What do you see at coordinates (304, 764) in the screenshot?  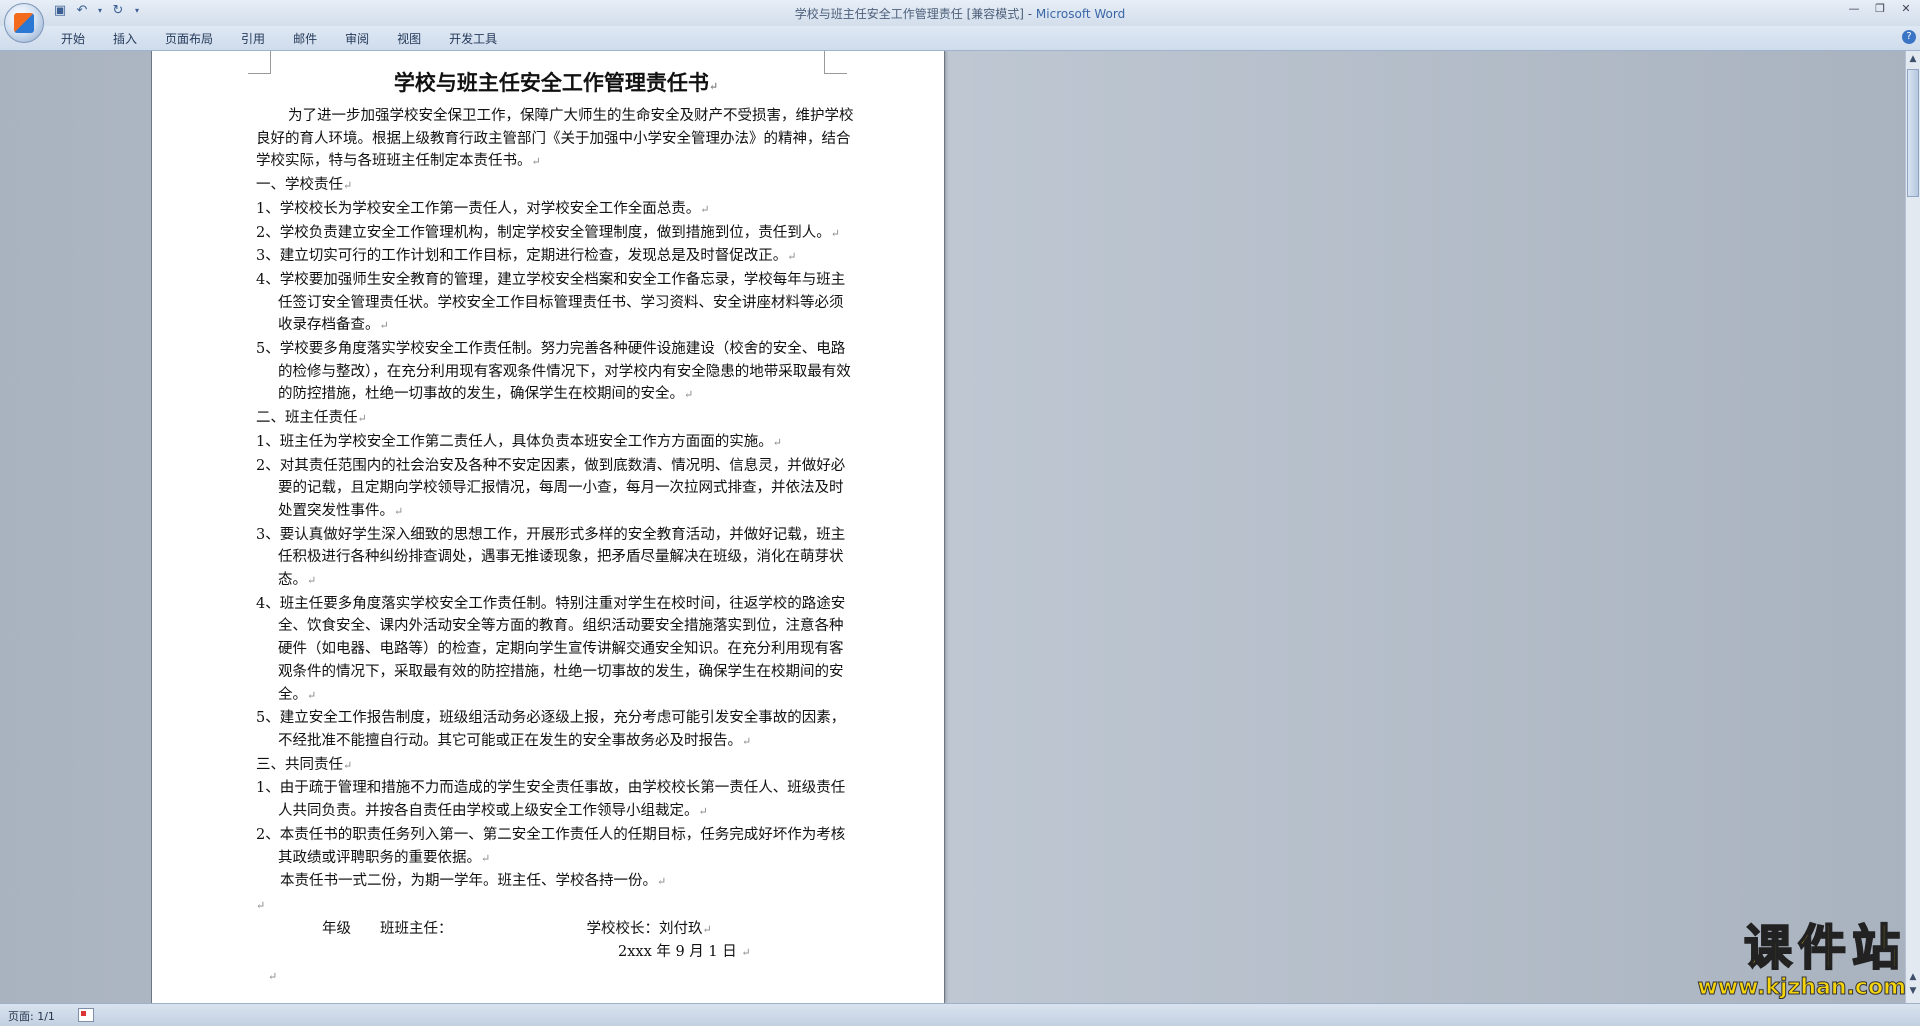 I see `section-heading-3: 三、共同责任↵` at bounding box center [304, 764].